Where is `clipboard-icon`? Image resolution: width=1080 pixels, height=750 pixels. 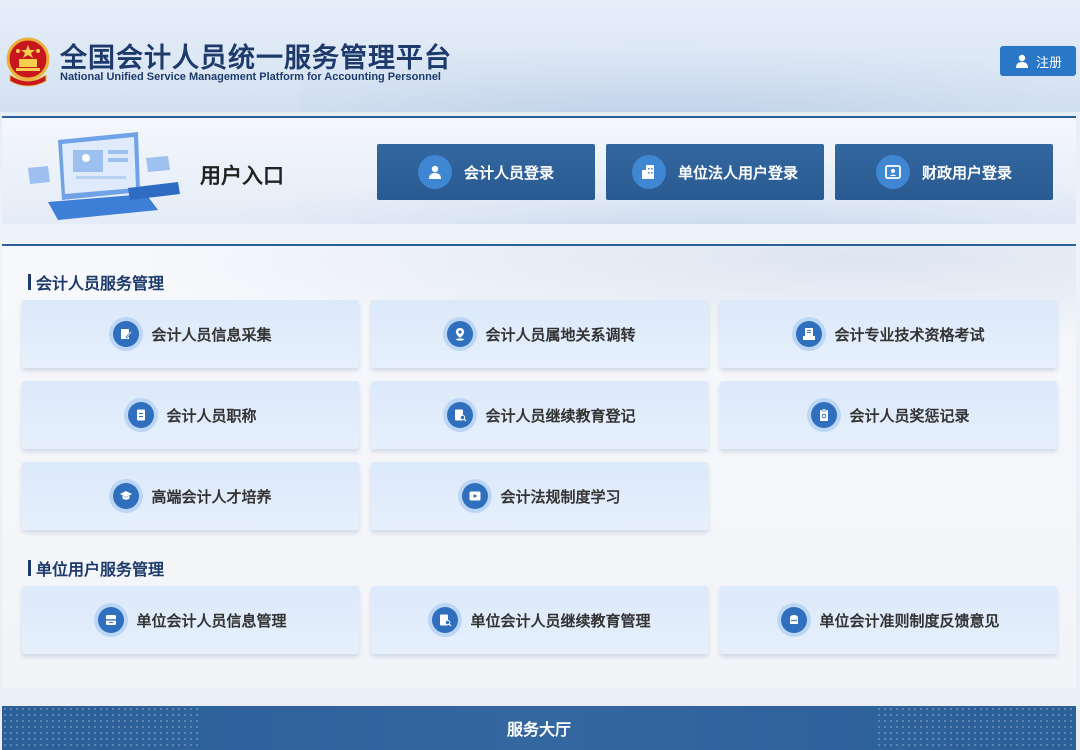 clipboard-icon is located at coordinates (824, 415).